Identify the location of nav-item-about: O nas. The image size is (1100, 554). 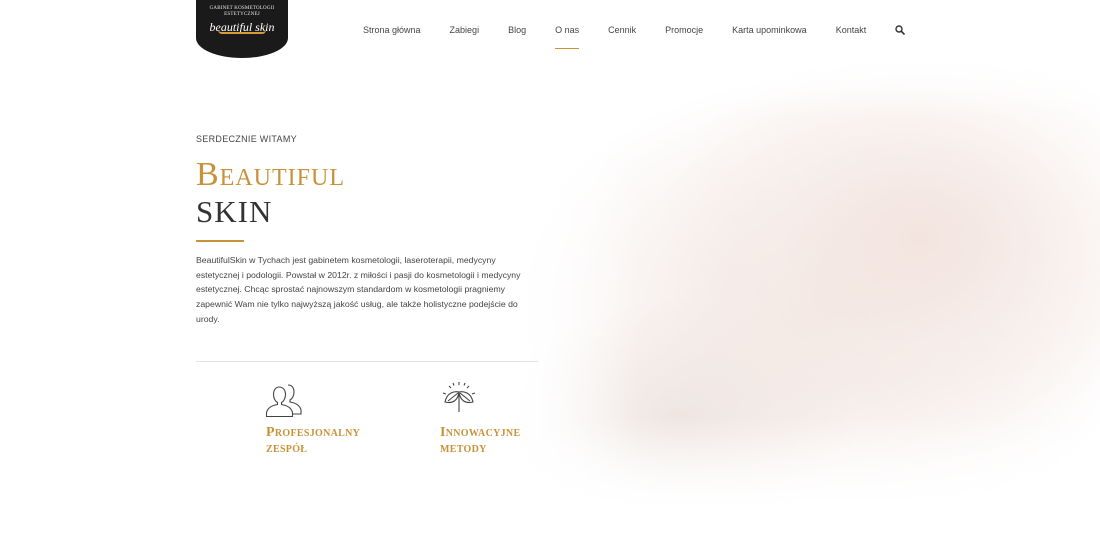
(567, 37).